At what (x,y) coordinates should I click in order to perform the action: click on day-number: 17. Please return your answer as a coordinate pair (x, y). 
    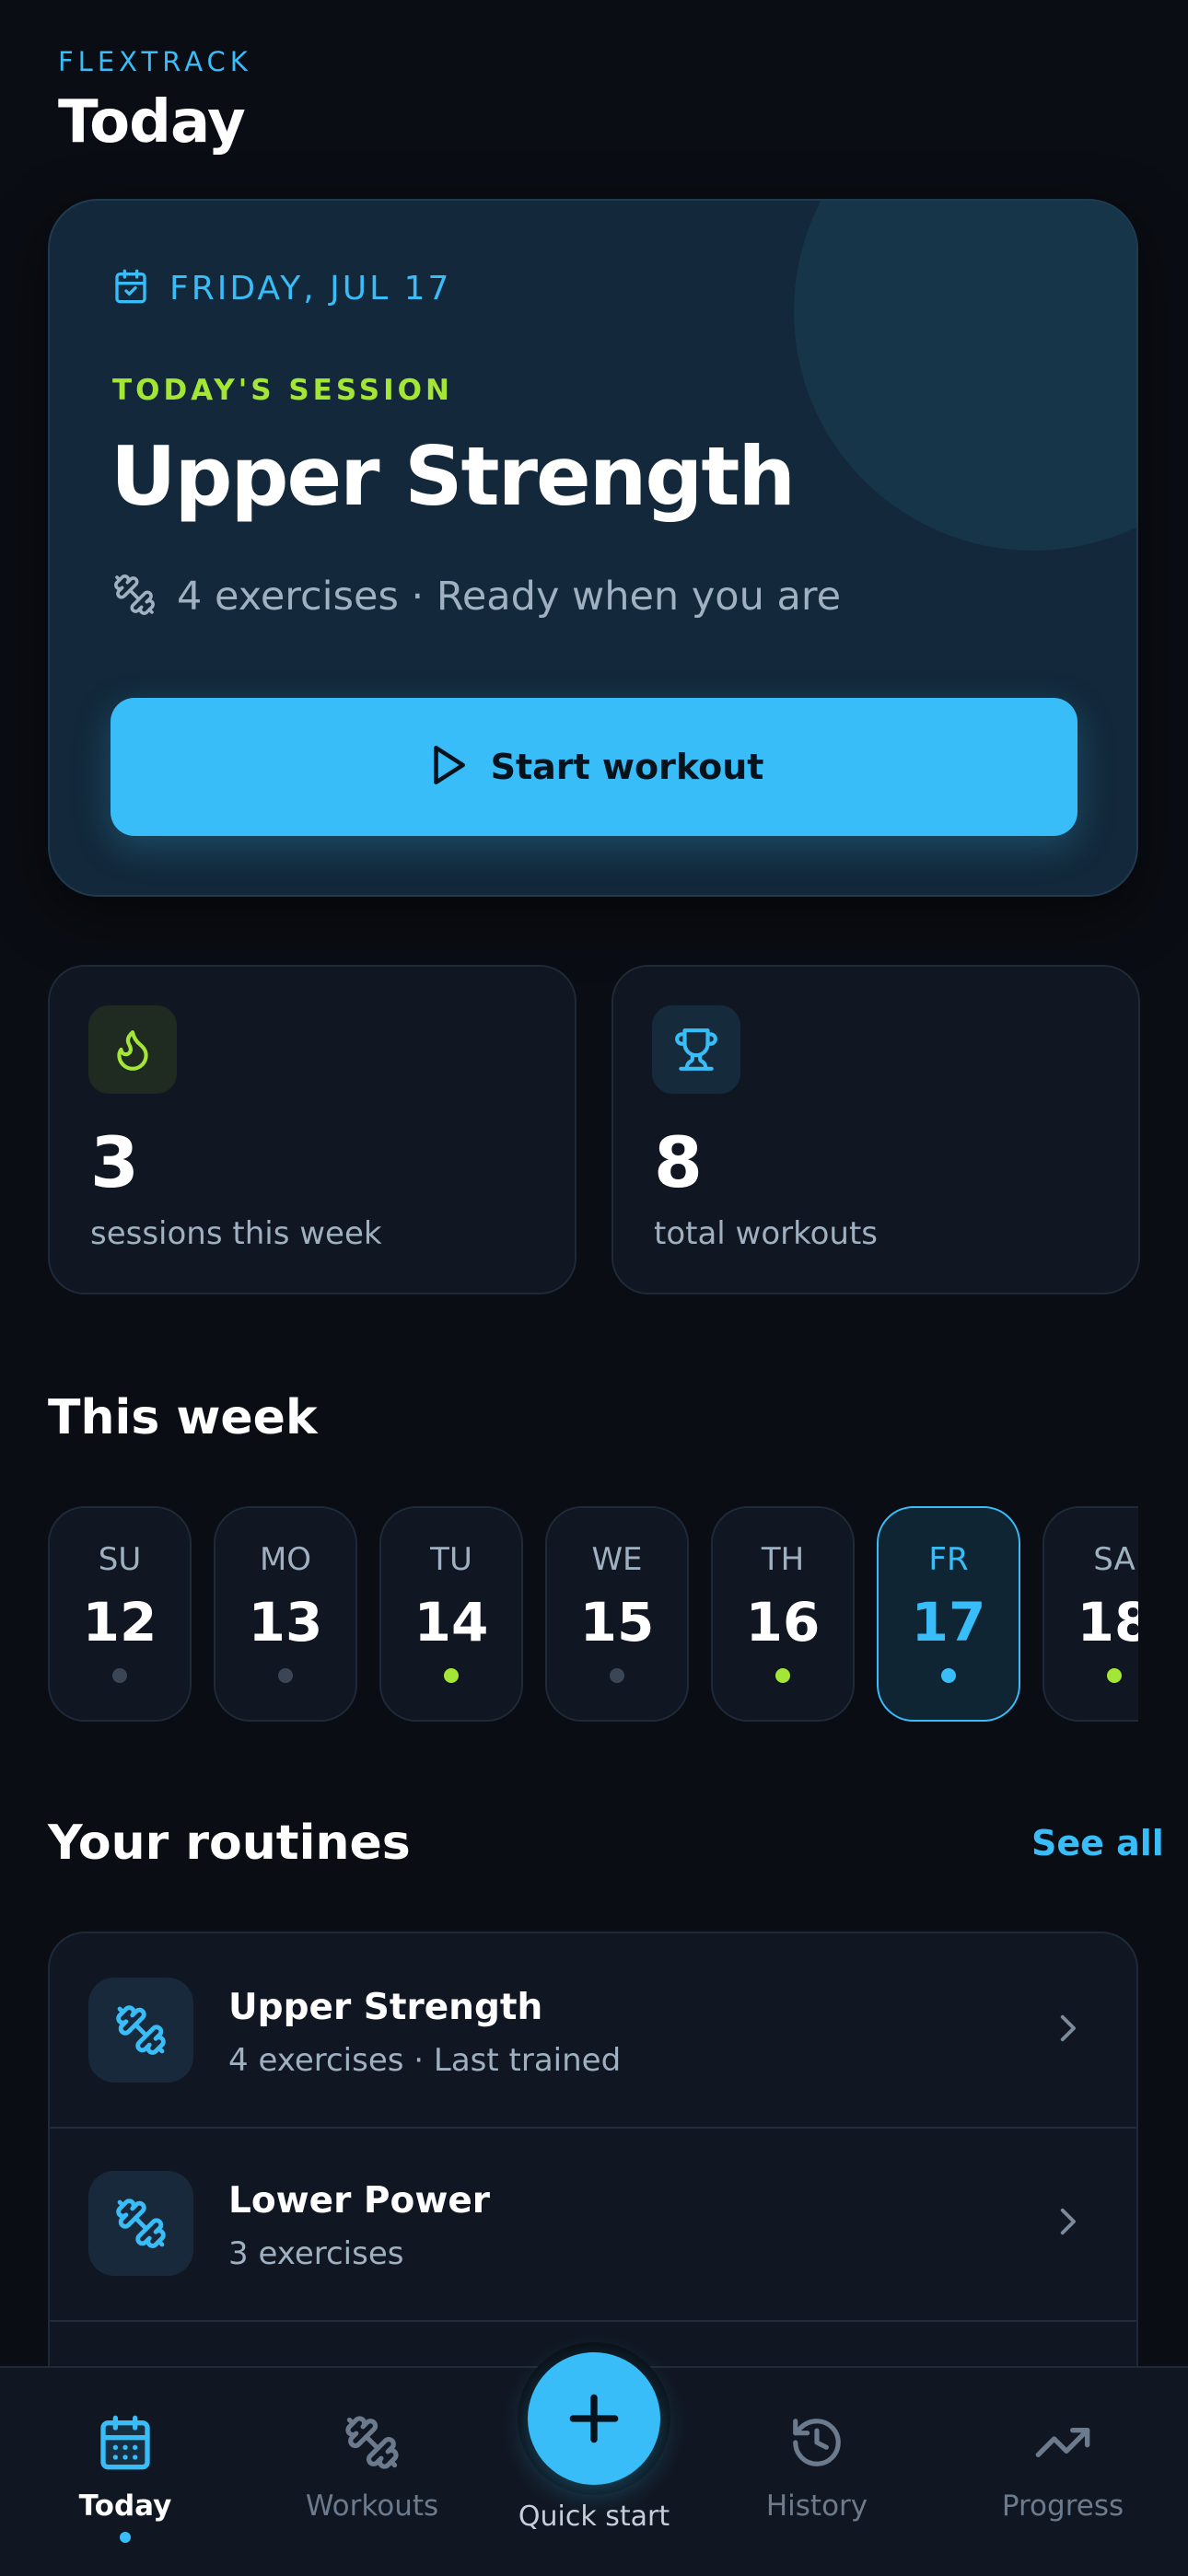
    Looking at the image, I should click on (948, 1622).